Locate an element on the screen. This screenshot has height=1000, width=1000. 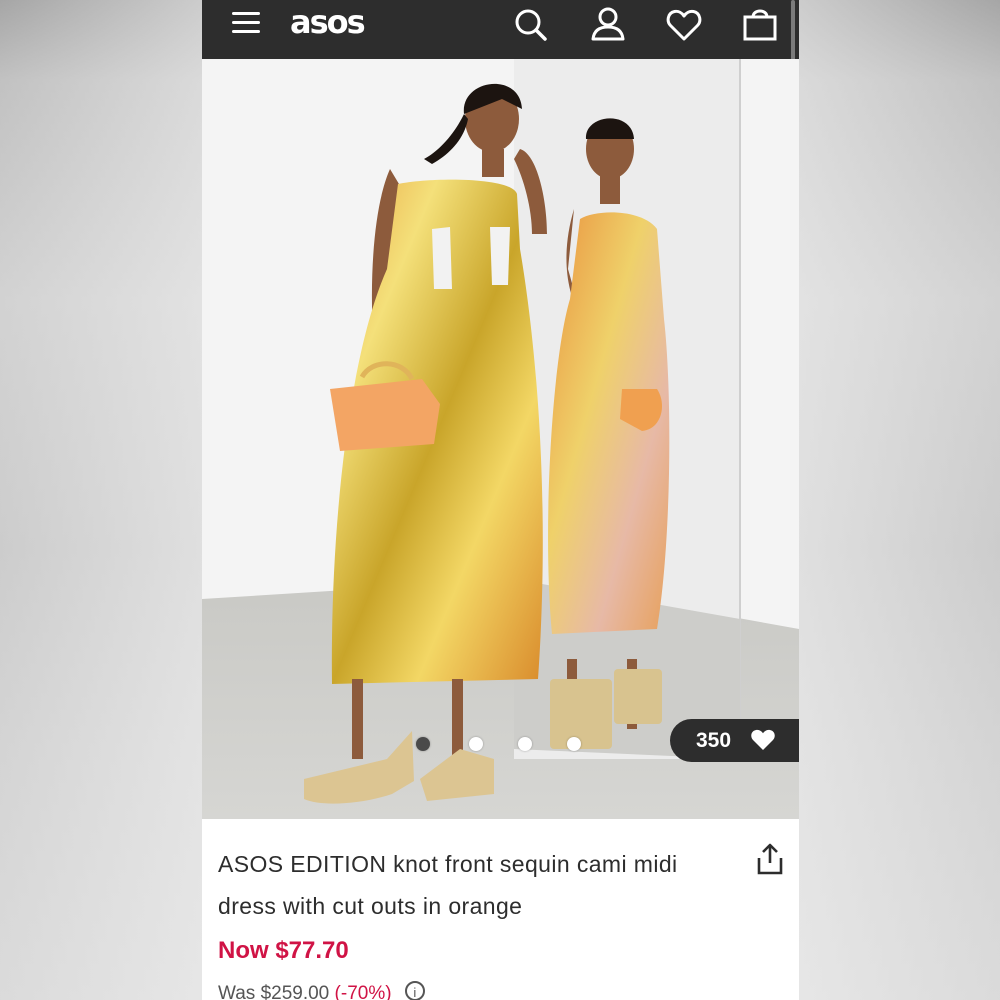
heart-filled-icon is located at coordinates (763, 739).